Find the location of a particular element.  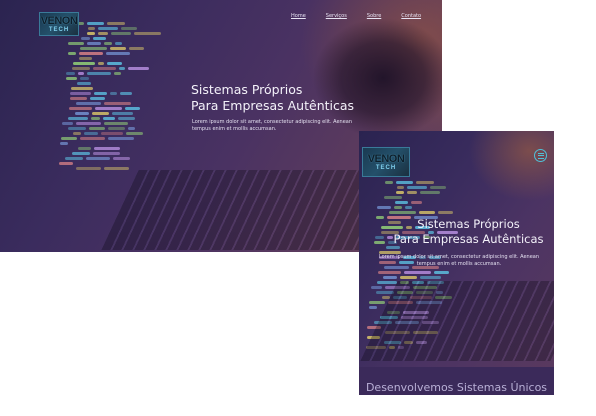

nav-contato: Contato is located at coordinates (411, 16).